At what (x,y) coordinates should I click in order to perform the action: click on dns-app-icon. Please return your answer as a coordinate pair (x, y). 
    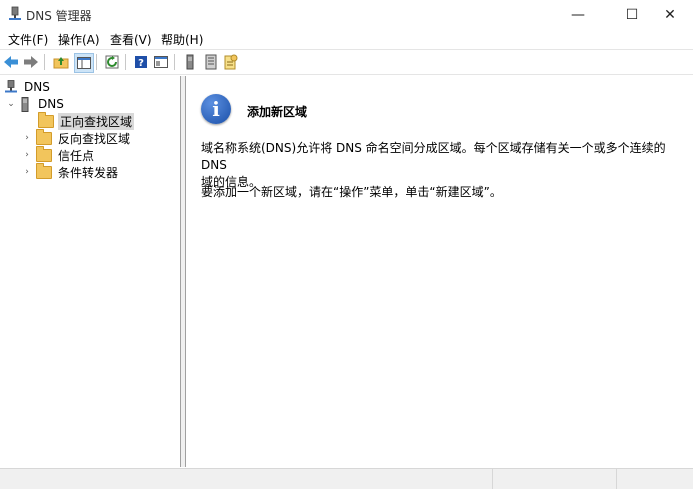
    Looking at the image, I should click on (15, 13).